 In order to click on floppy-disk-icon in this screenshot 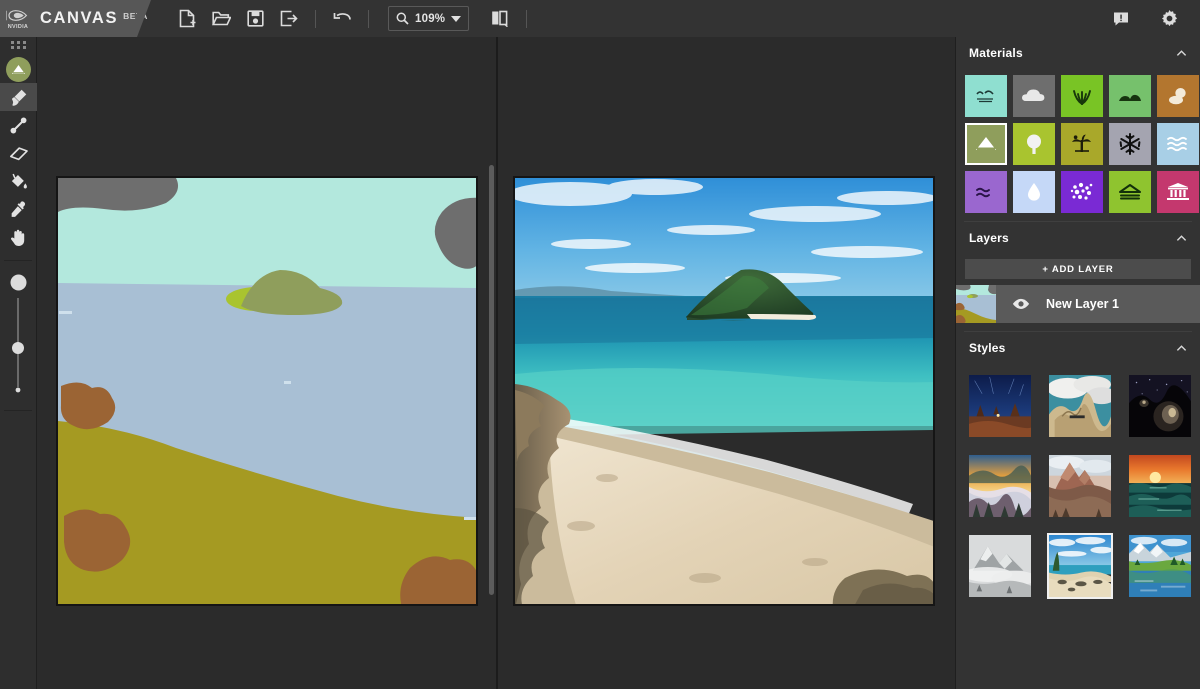, I will do `click(255, 18)`.